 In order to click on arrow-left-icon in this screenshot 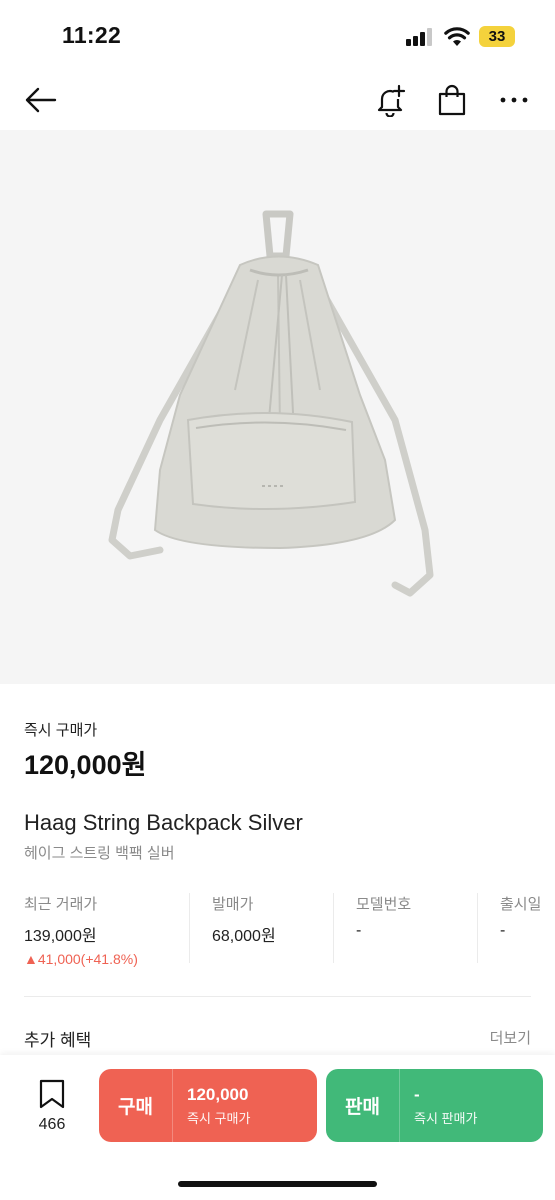, I will do `click(41, 100)`.